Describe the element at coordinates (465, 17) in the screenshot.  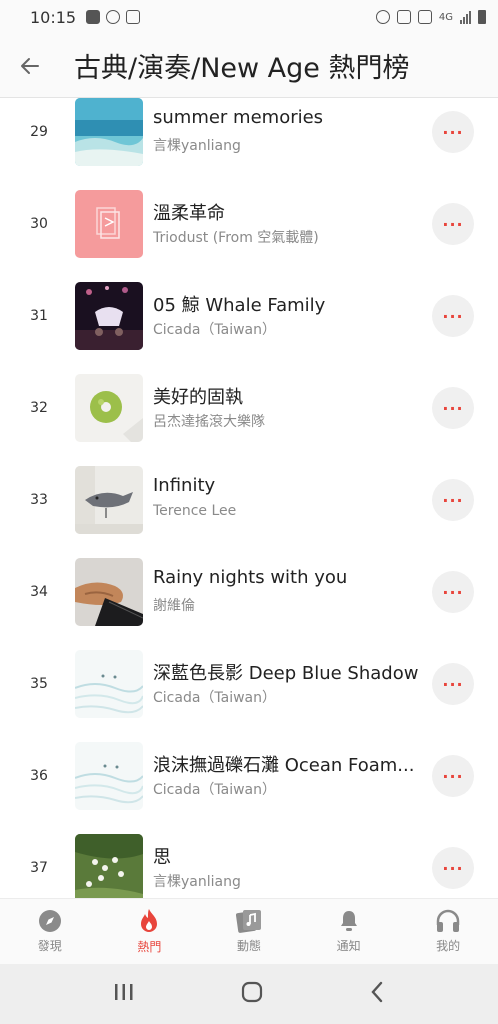
I see `signal-icon` at that location.